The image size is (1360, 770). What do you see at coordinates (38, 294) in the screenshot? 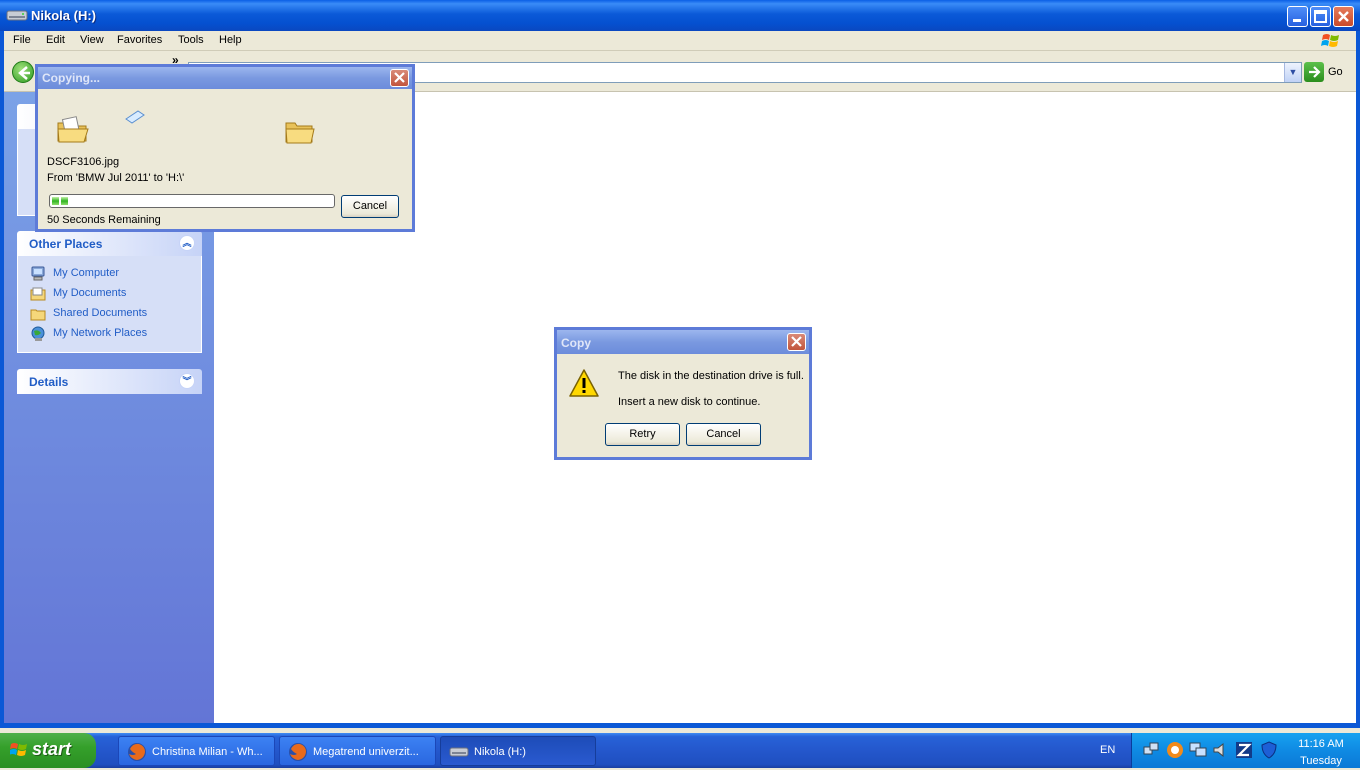
I see `my-documents-icon` at bounding box center [38, 294].